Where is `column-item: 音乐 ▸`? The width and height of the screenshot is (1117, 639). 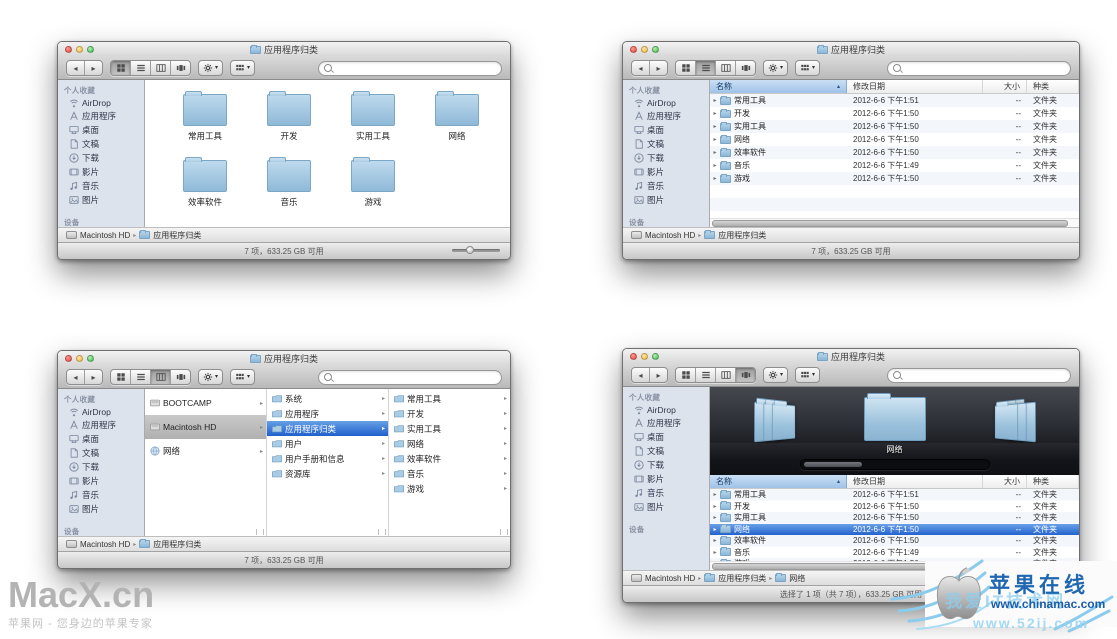 column-item: 音乐 ▸ is located at coordinates (449, 473).